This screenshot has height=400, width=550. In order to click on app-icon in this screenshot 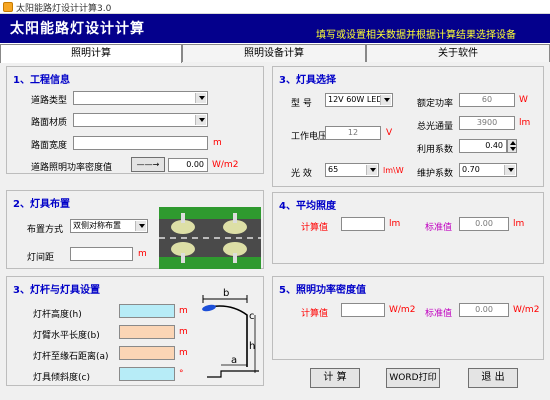, I will do `click(8, 7)`.